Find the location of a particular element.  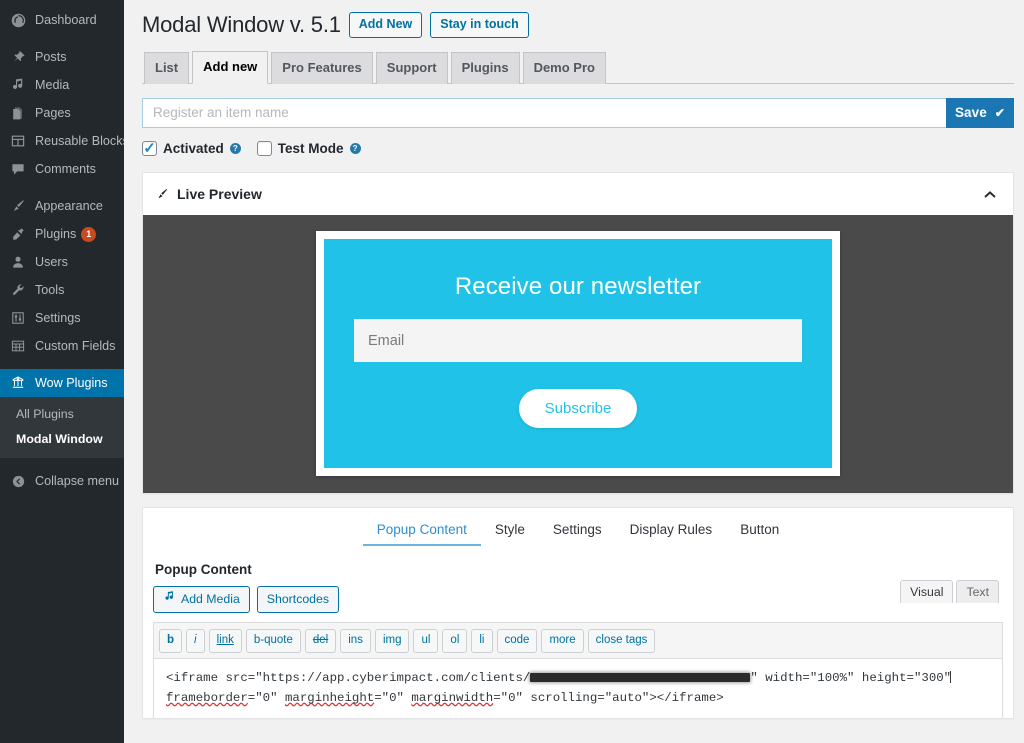

tab-text: Text is located at coordinates (977, 591).